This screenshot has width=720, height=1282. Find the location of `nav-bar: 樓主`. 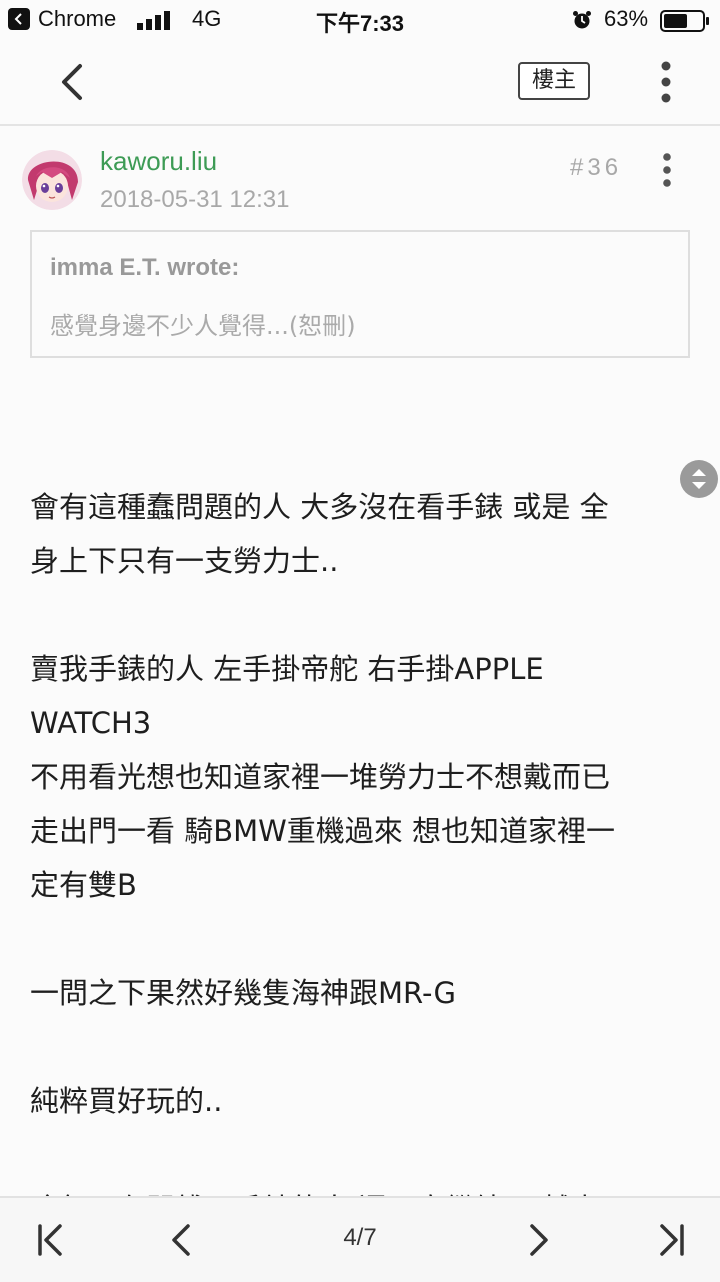

nav-bar: 樓主 is located at coordinates (360, 83).